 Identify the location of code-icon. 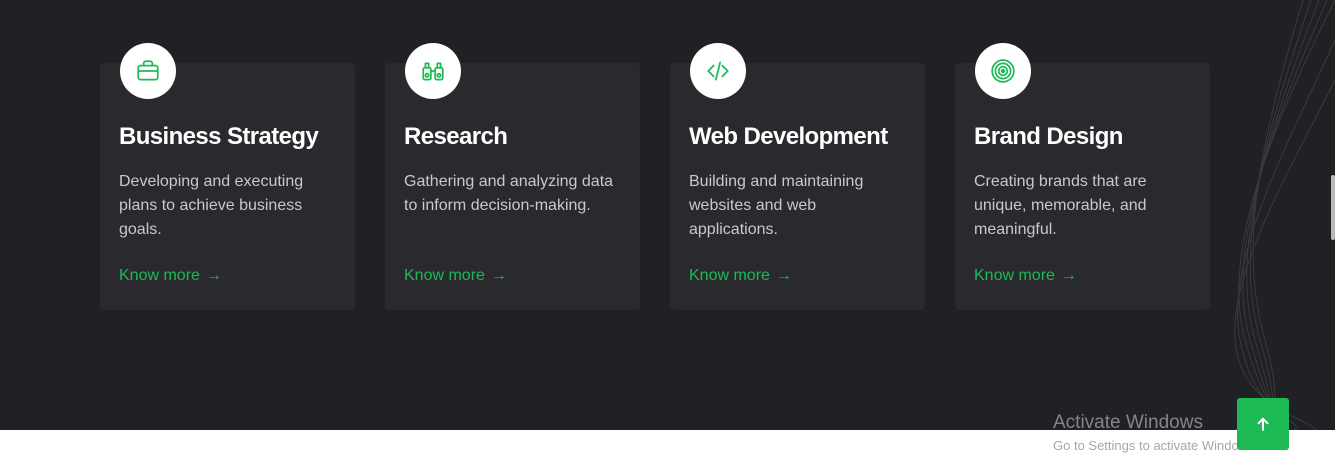
(718, 71).